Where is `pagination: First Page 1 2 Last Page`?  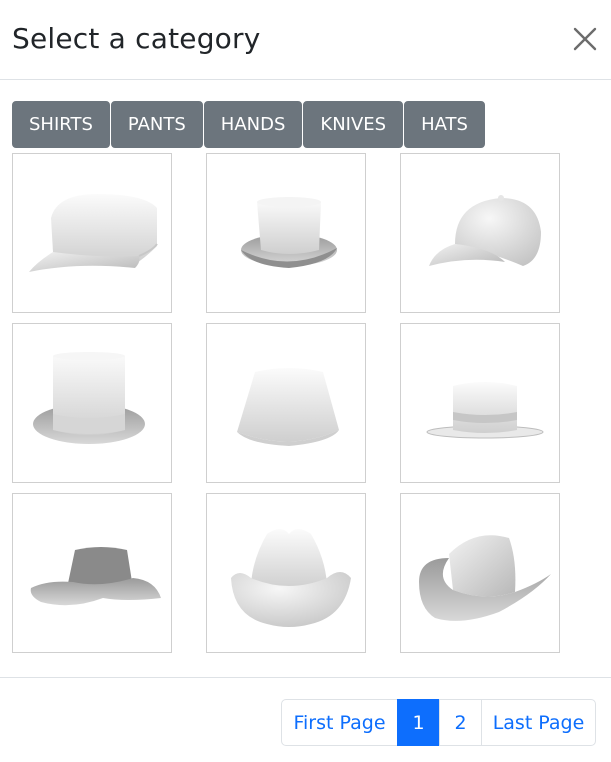 pagination: First Page 1 2 Last Page is located at coordinates (438, 722).